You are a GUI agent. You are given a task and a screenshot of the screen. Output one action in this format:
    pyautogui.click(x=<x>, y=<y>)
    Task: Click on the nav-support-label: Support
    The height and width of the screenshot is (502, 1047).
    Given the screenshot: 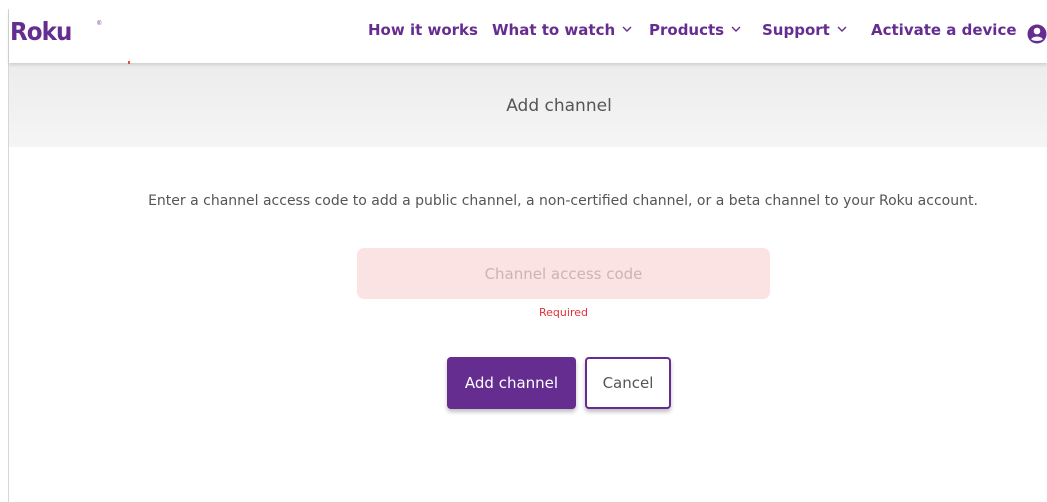 What is the action you would take?
    pyautogui.click(x=796, y=30)
    